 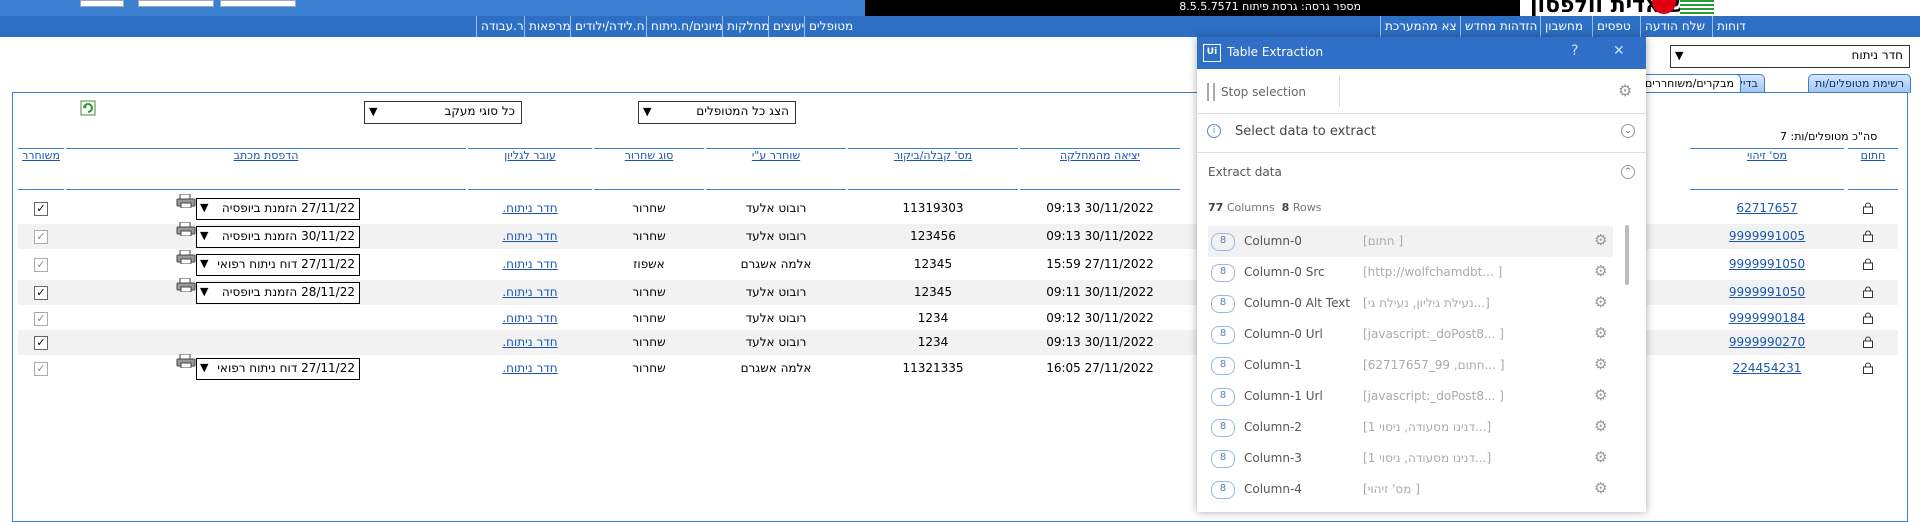 I want to click on nav-item-delivery: ח.לידה/ילודים, so click(x=609, y=26).